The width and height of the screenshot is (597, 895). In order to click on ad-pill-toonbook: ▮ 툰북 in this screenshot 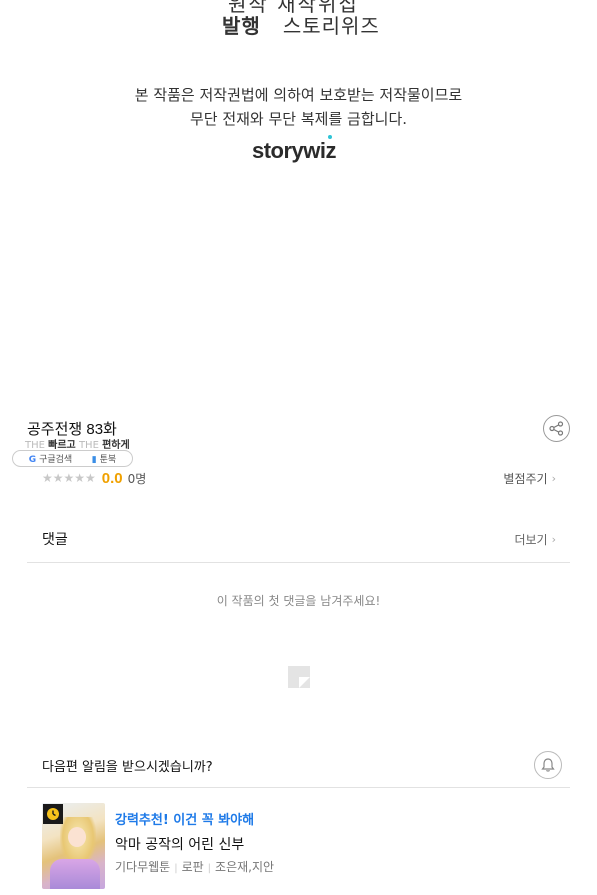, I will do `click(104, 458)`.